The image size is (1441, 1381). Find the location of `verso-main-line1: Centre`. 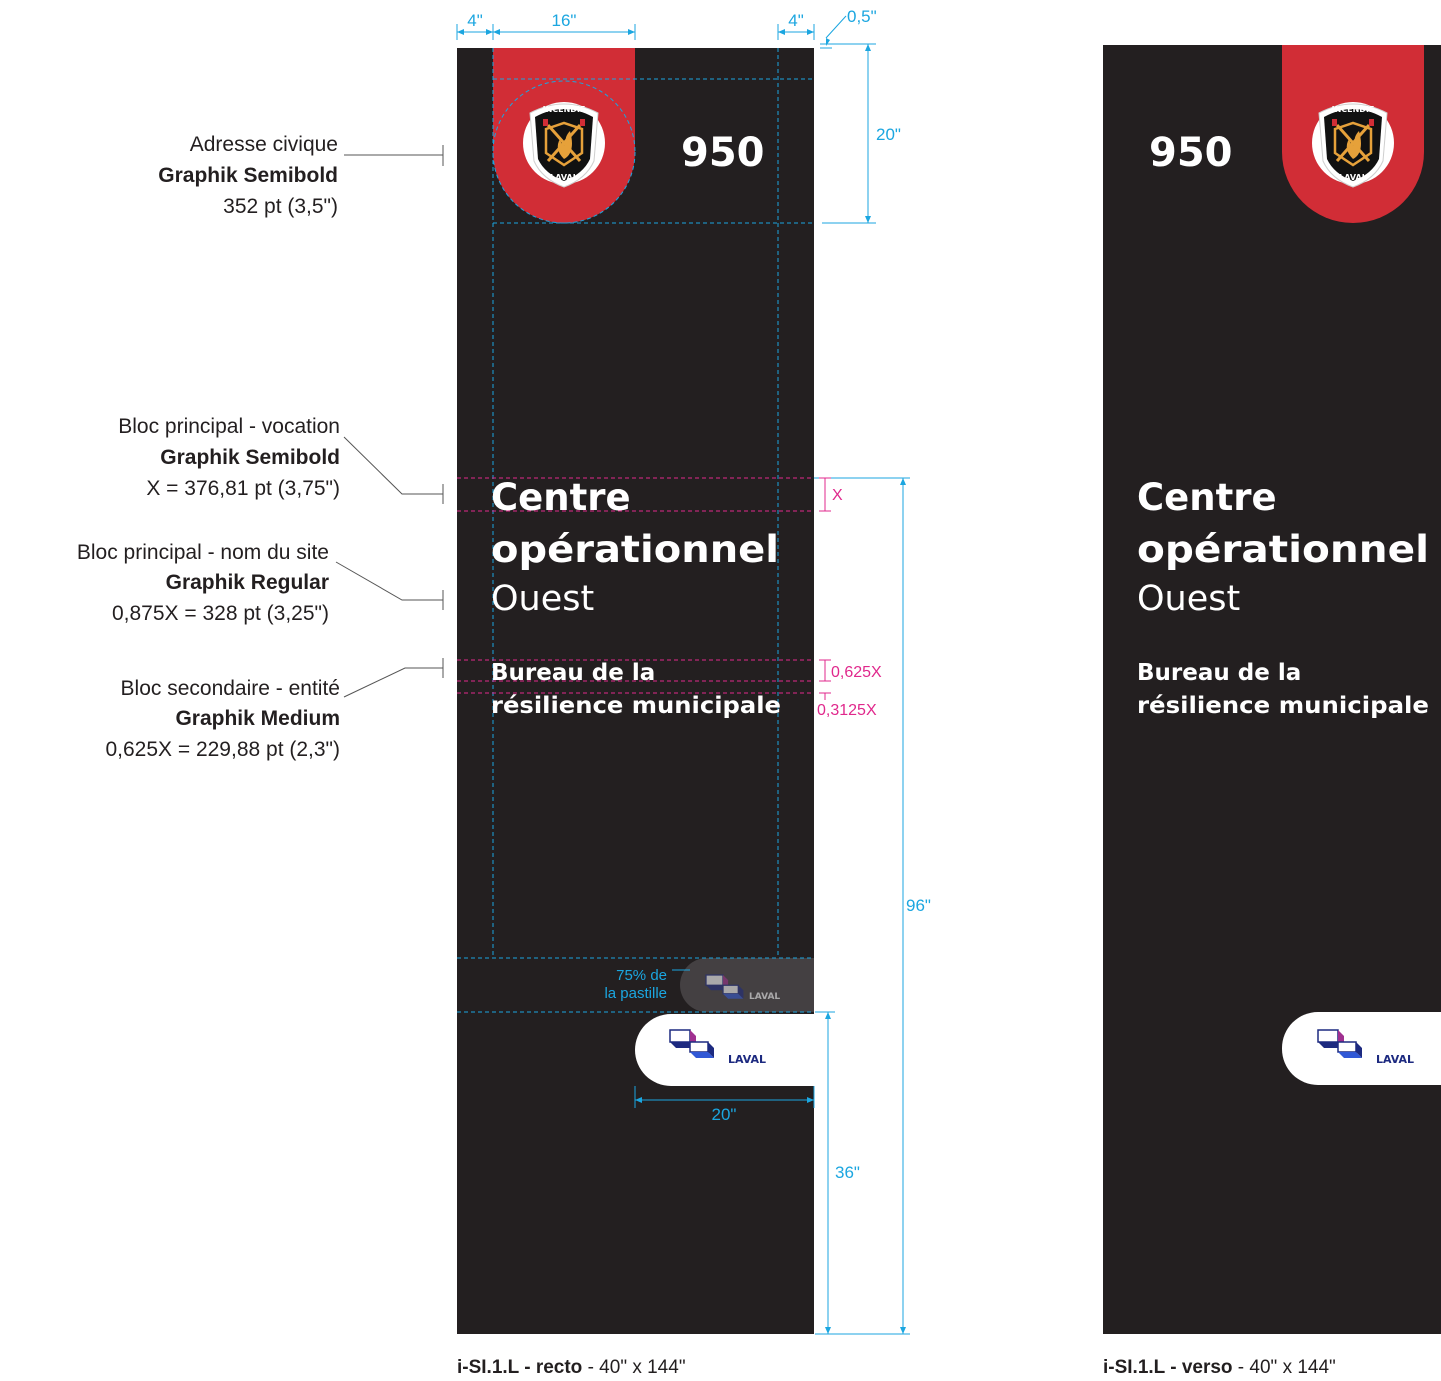

verso-main-line1: Centre is located at coordinates (1207, 497).